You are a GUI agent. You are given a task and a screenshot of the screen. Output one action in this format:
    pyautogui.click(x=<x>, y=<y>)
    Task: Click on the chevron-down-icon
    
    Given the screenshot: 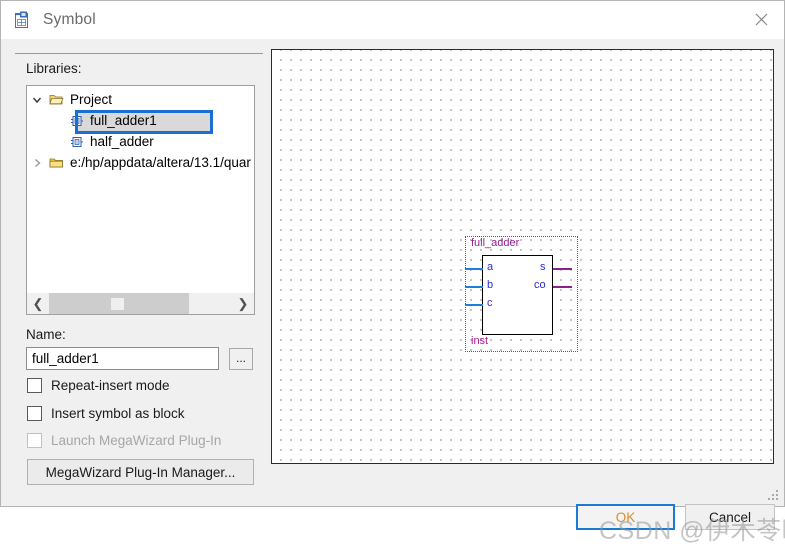 What is the action you would take?
    pyautogui.click(x=37, y=100)
    